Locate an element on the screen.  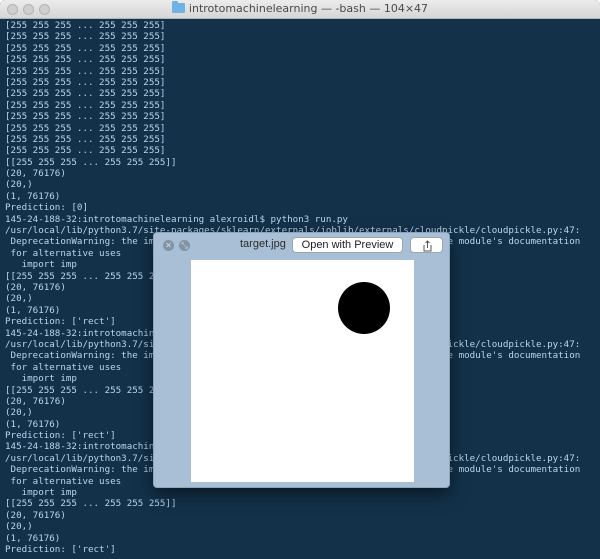
black-circle is located at coordinates (364, 308).